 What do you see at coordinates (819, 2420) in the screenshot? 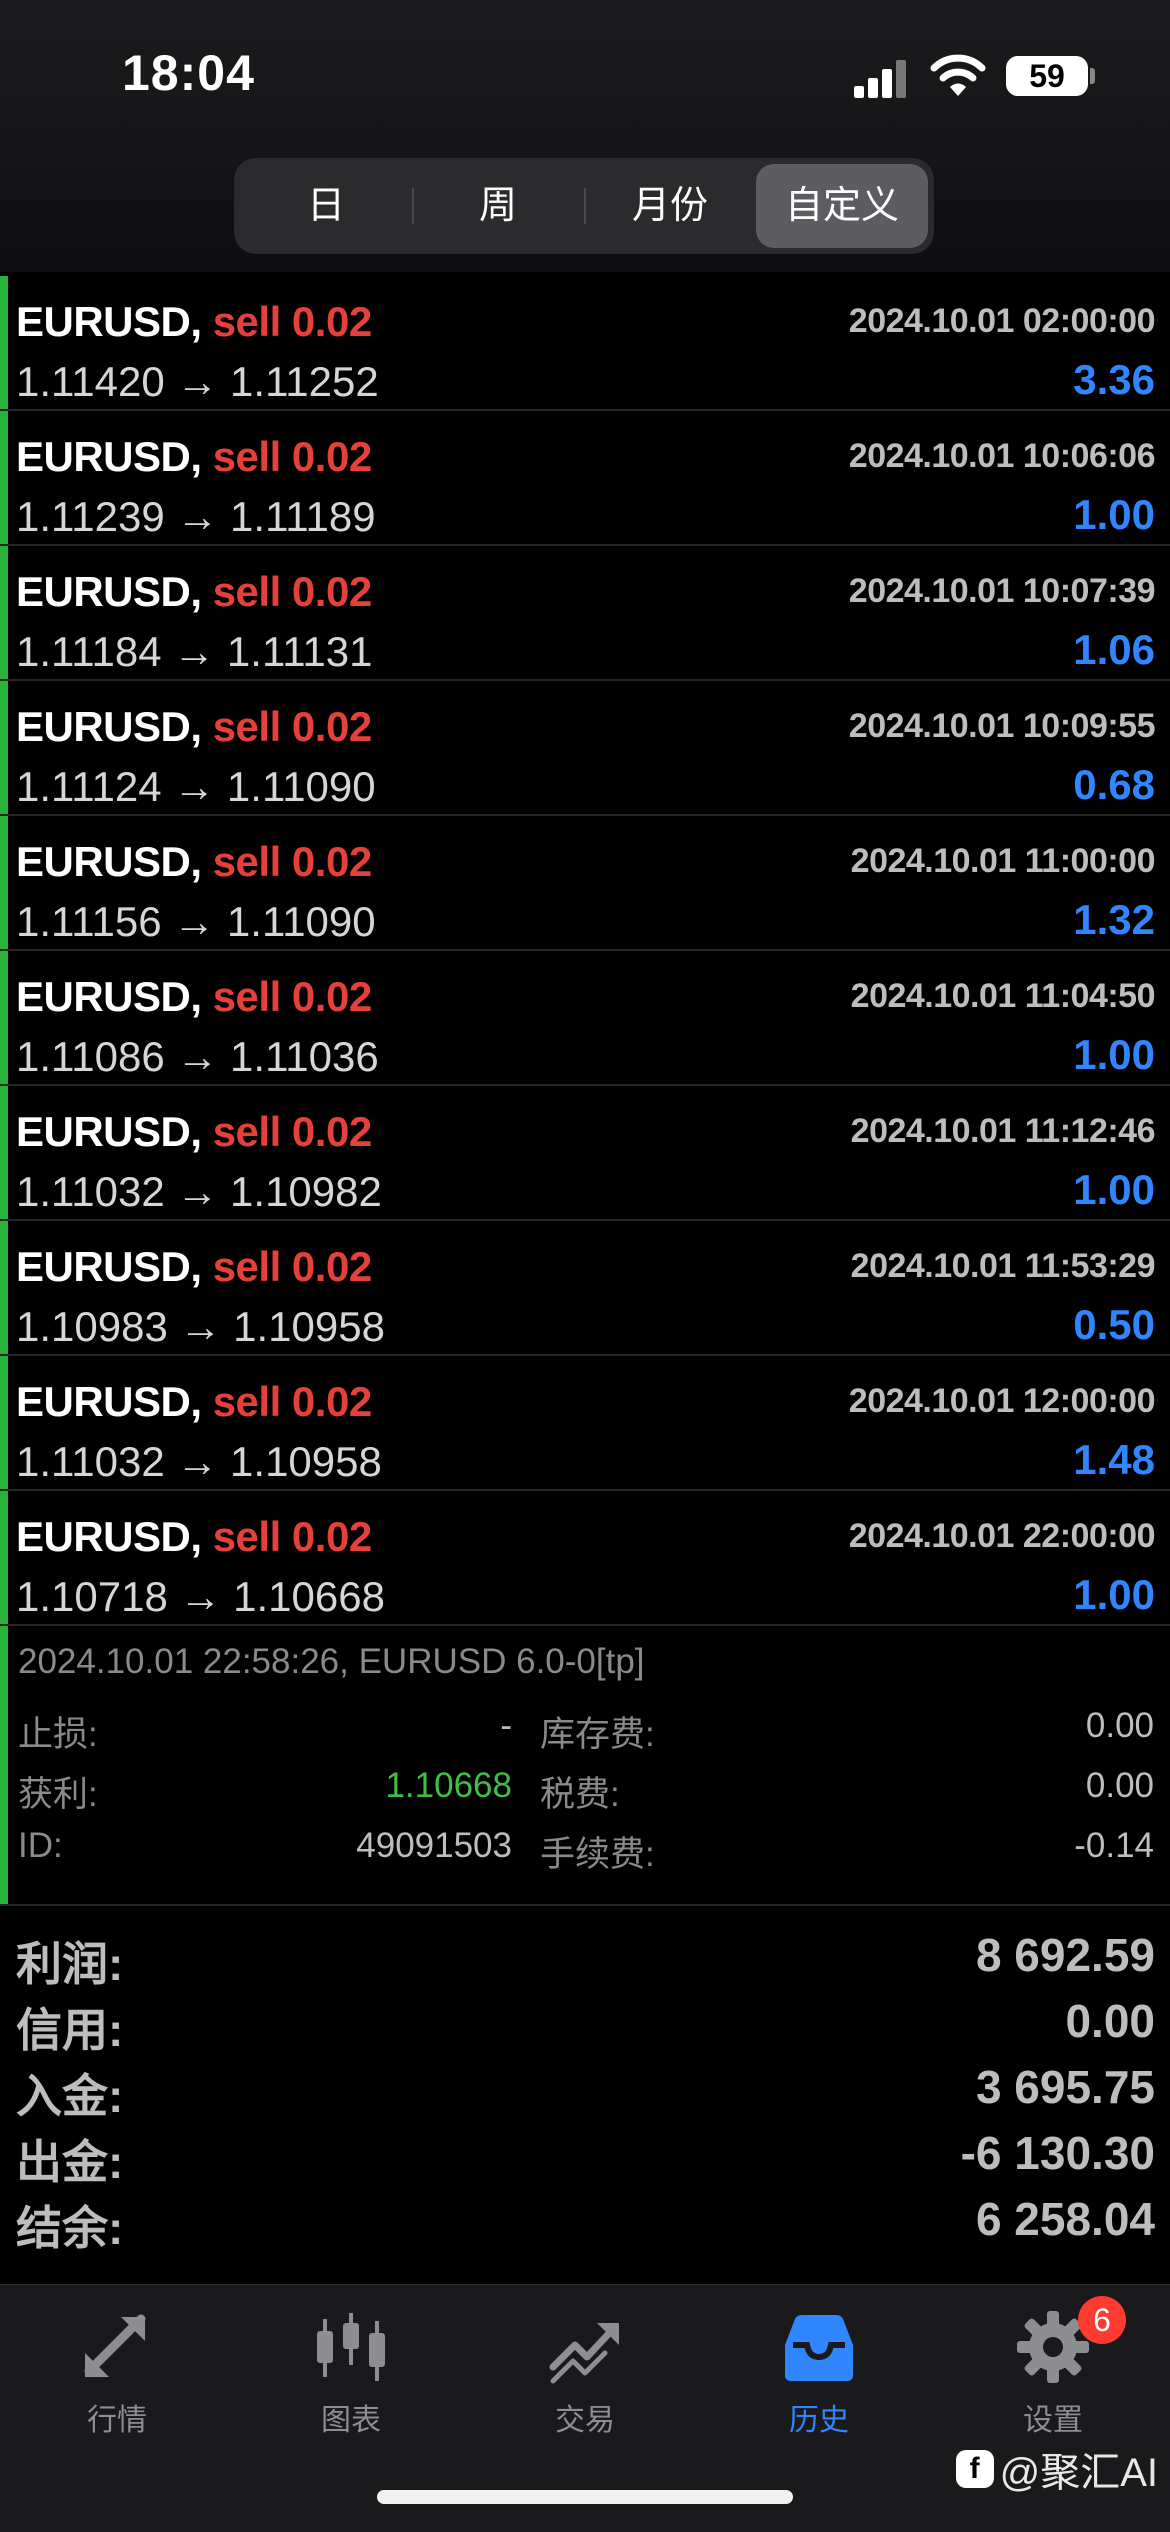
I see `tab-history-label: 历史` at bounding box center [819, 2420].